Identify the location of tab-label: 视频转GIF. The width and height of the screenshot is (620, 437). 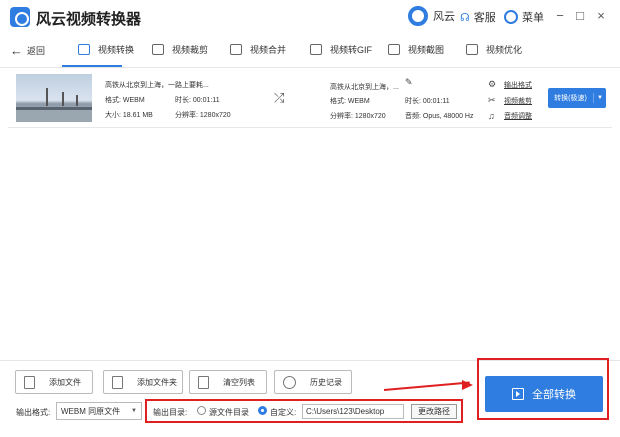
(351, 50).